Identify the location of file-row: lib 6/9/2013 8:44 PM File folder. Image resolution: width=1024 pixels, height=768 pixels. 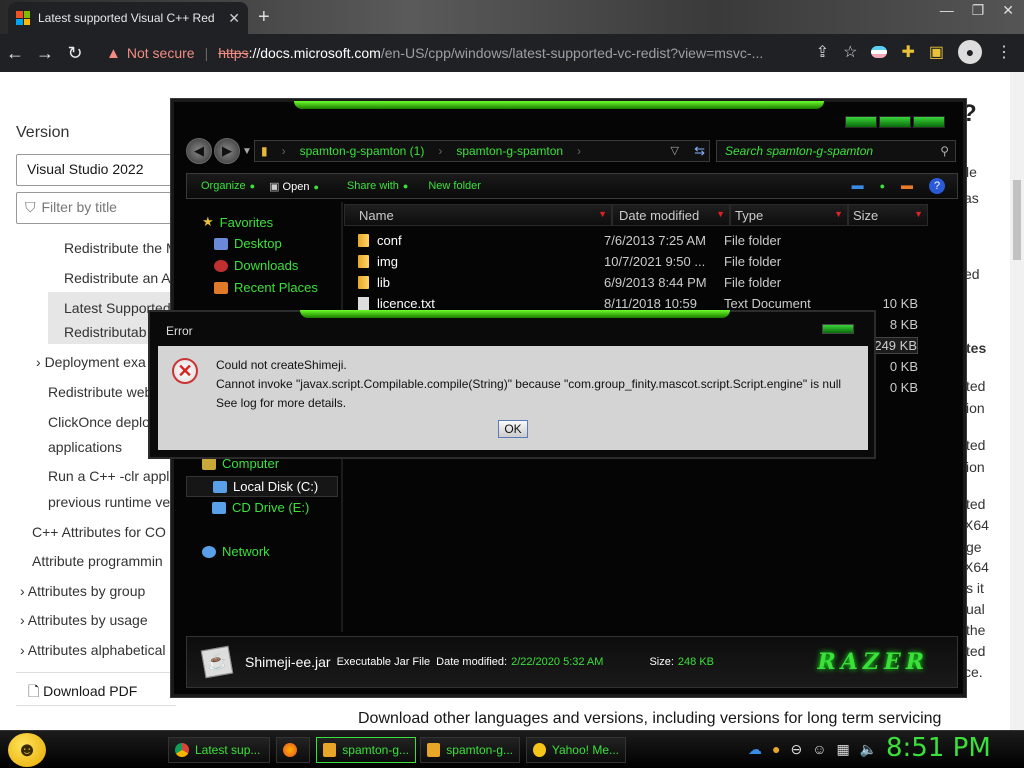
(644, 282).